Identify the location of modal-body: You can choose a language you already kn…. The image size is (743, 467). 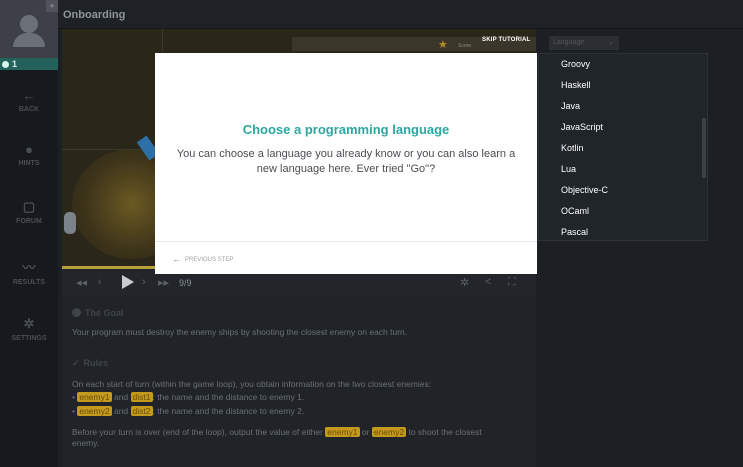
(346, 161).